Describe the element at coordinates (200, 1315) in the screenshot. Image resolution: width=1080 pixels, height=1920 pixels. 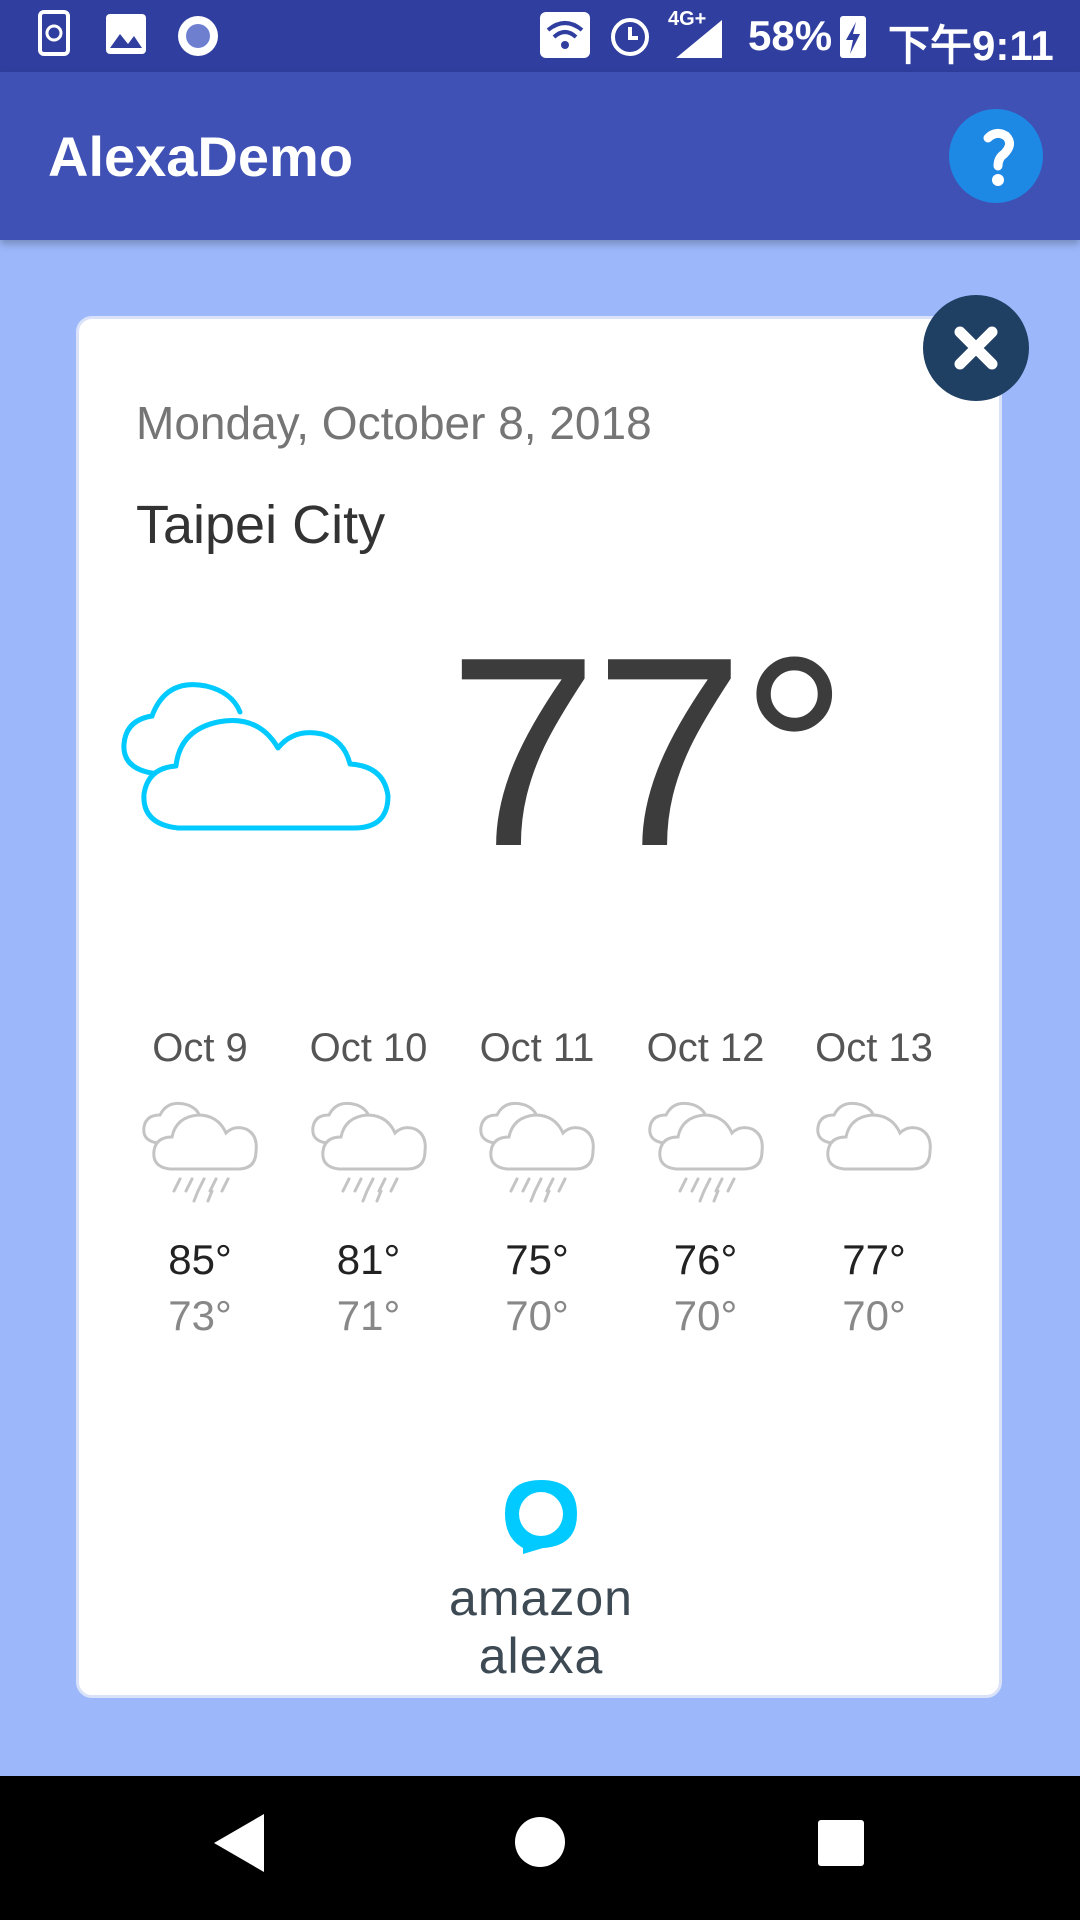
I see `forecast-low: 73°` at that location.